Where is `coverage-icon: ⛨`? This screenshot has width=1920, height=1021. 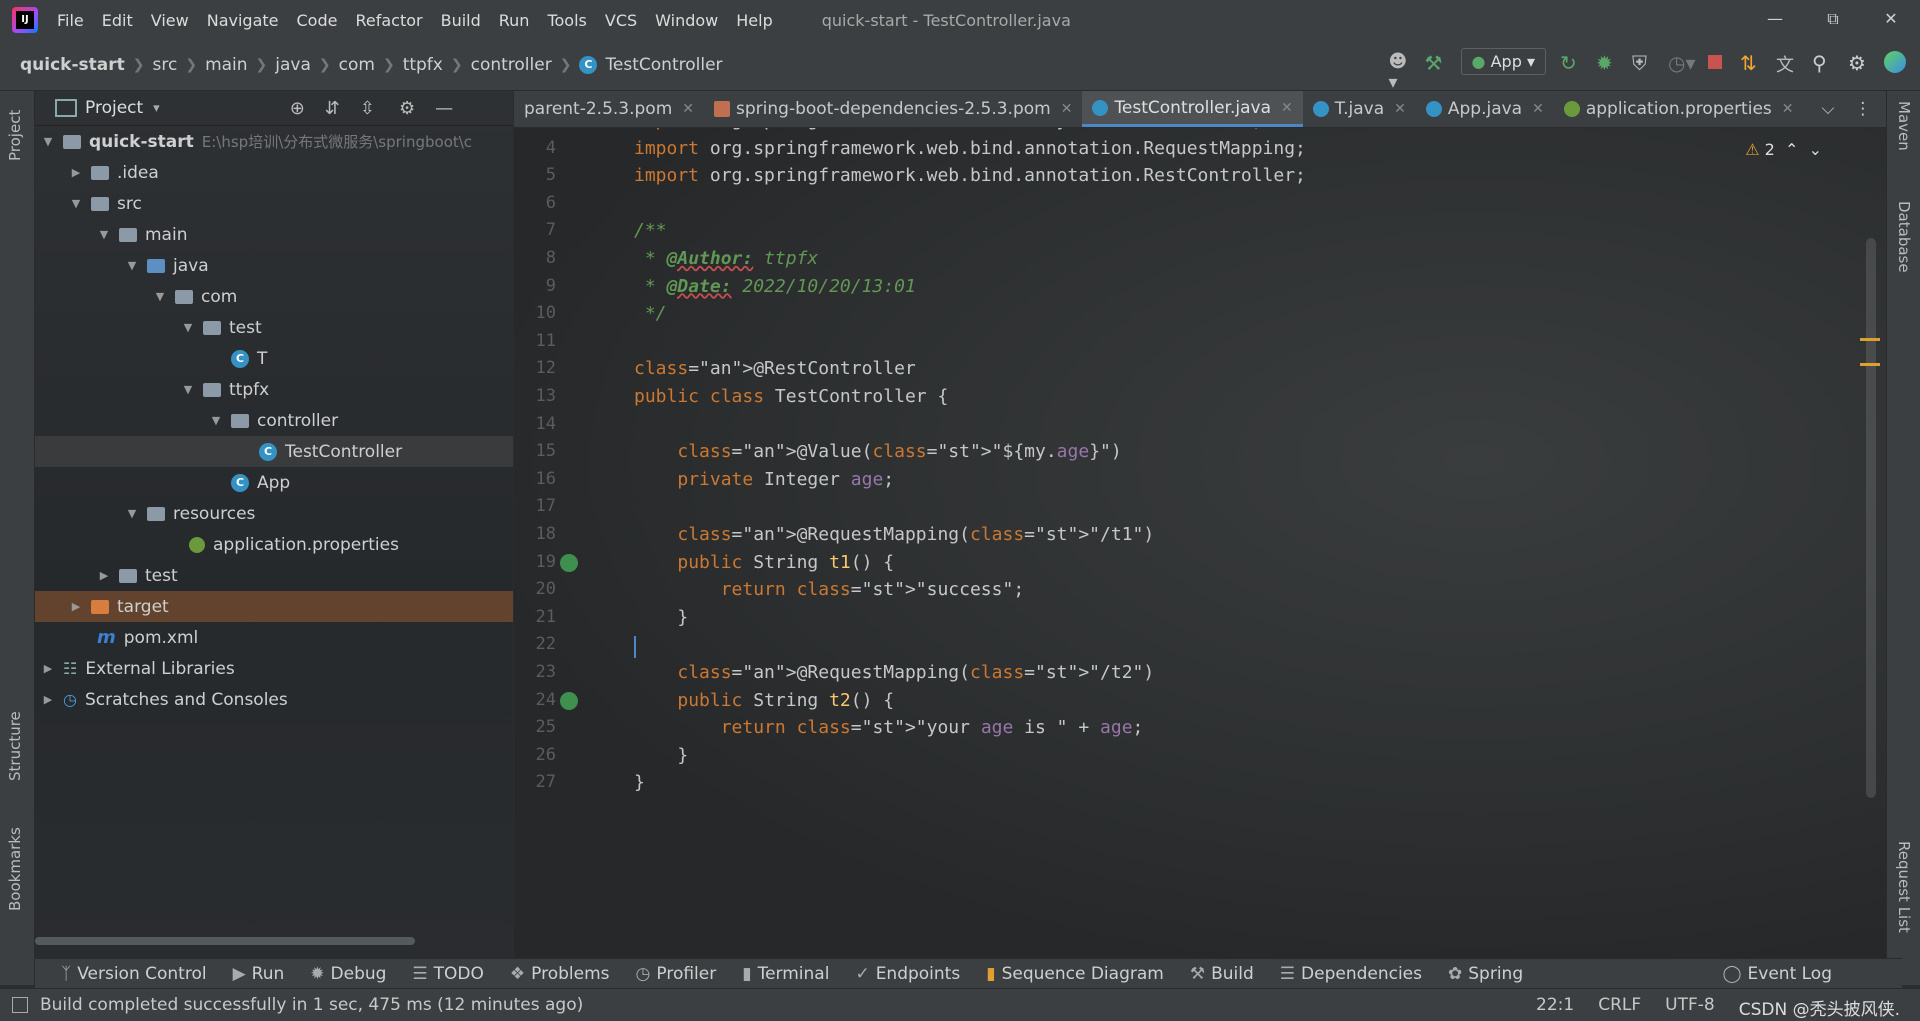 coverage-icon: ⛨ is located at coordinates (1643, 63).